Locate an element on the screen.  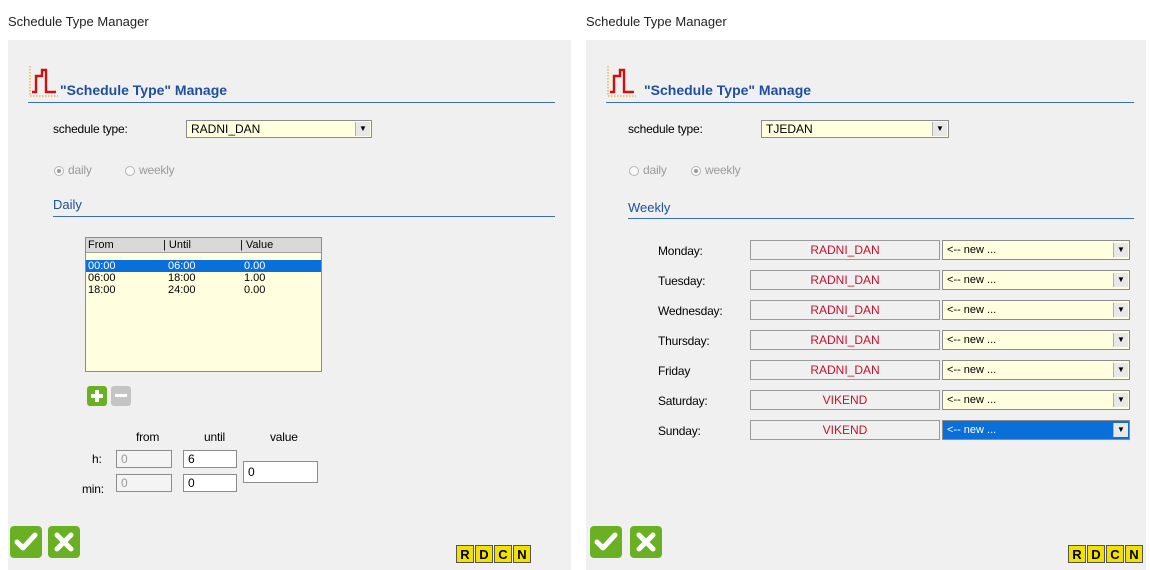
day-label-tuesday: Tuesday: is located at coordinates (682, 281).